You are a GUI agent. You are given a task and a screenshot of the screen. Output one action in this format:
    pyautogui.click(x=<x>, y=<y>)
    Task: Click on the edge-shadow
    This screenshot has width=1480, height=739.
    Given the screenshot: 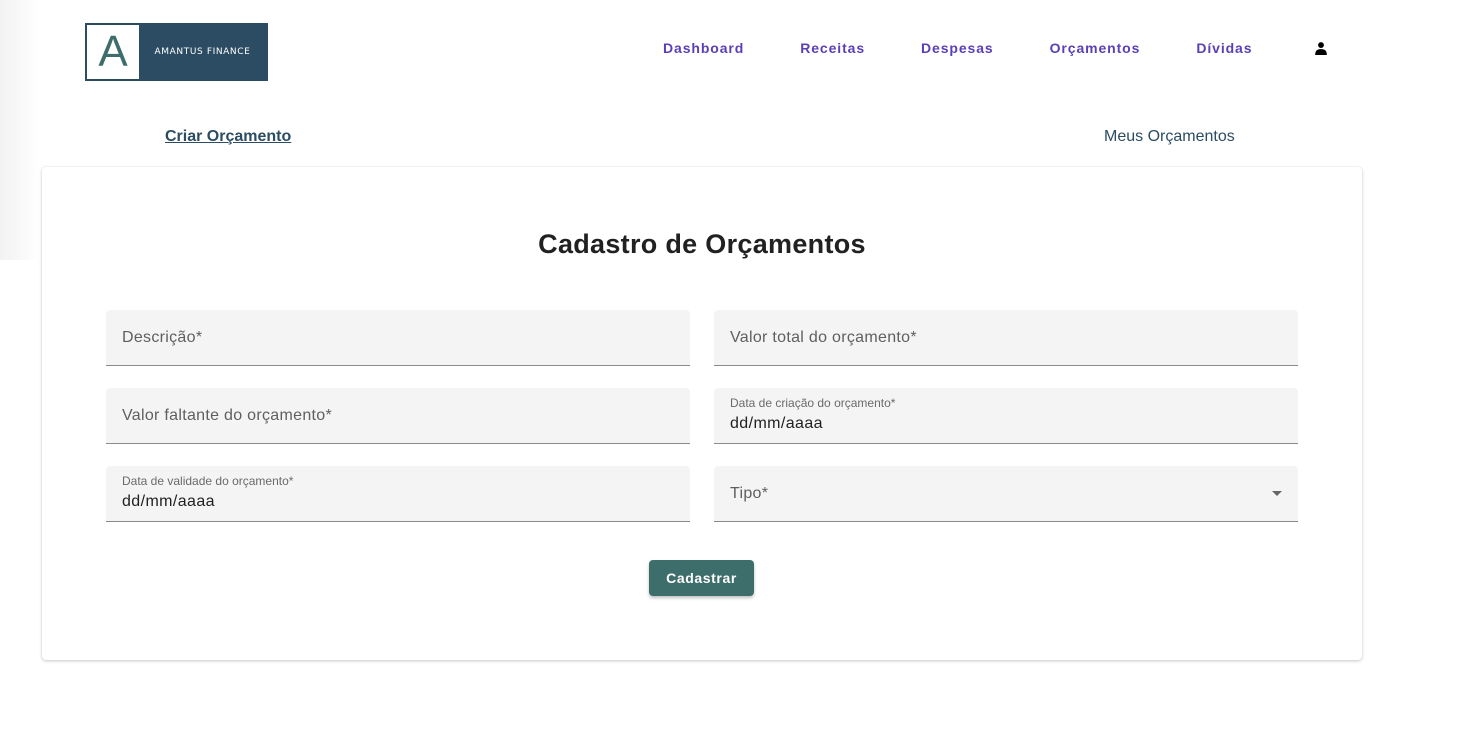 What is the action you would take?
    pyautogui.click(x=20, y=130)
    